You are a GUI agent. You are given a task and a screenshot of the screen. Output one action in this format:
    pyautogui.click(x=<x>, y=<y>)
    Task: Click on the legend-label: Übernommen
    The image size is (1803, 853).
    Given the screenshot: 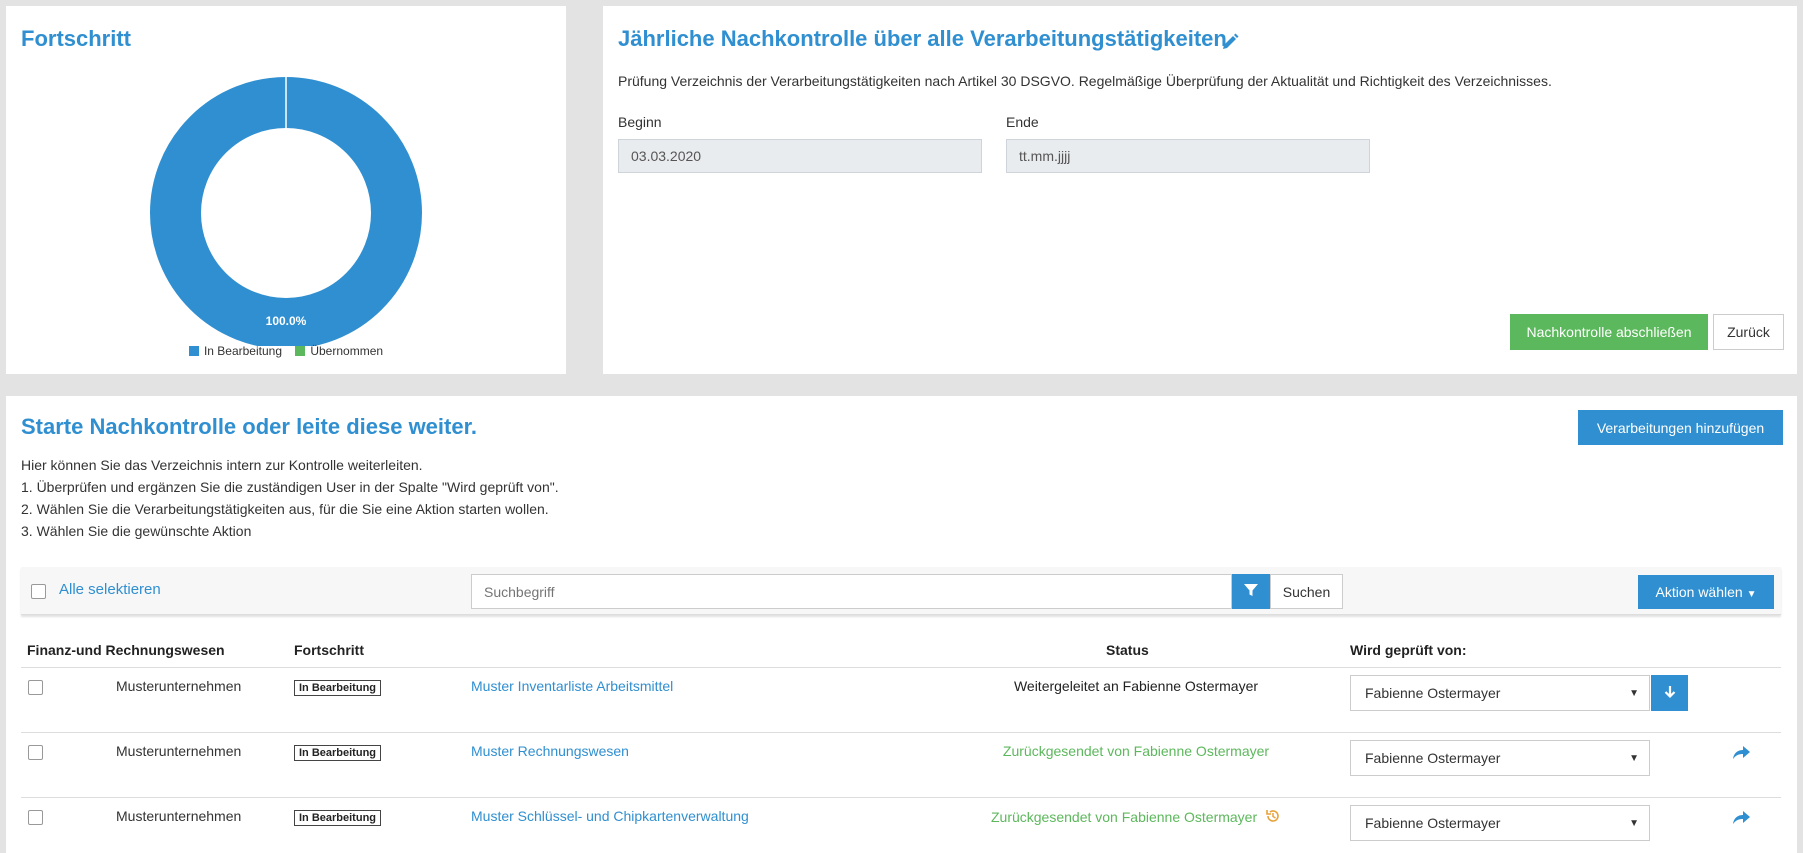 What is the action you would take?
    pyautogui.click(x=347, y=351)
    